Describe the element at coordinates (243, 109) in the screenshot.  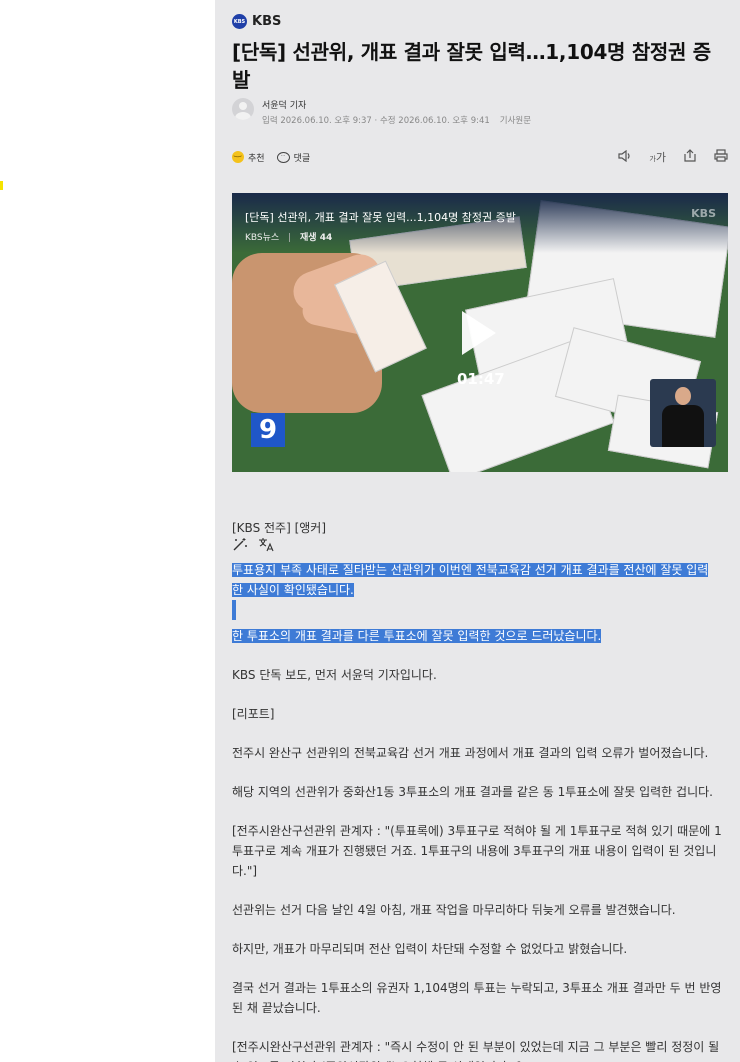
I see `reporter-avatar` at that location.